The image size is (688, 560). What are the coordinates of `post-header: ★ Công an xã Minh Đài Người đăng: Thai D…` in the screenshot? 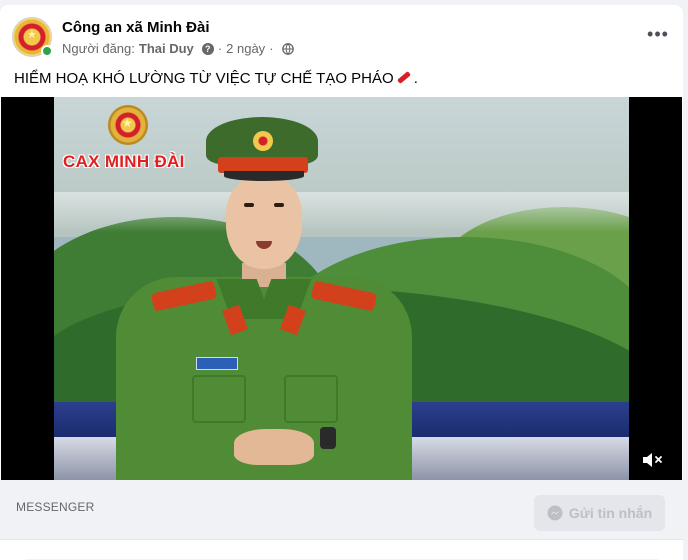 It's located at (342, 38).